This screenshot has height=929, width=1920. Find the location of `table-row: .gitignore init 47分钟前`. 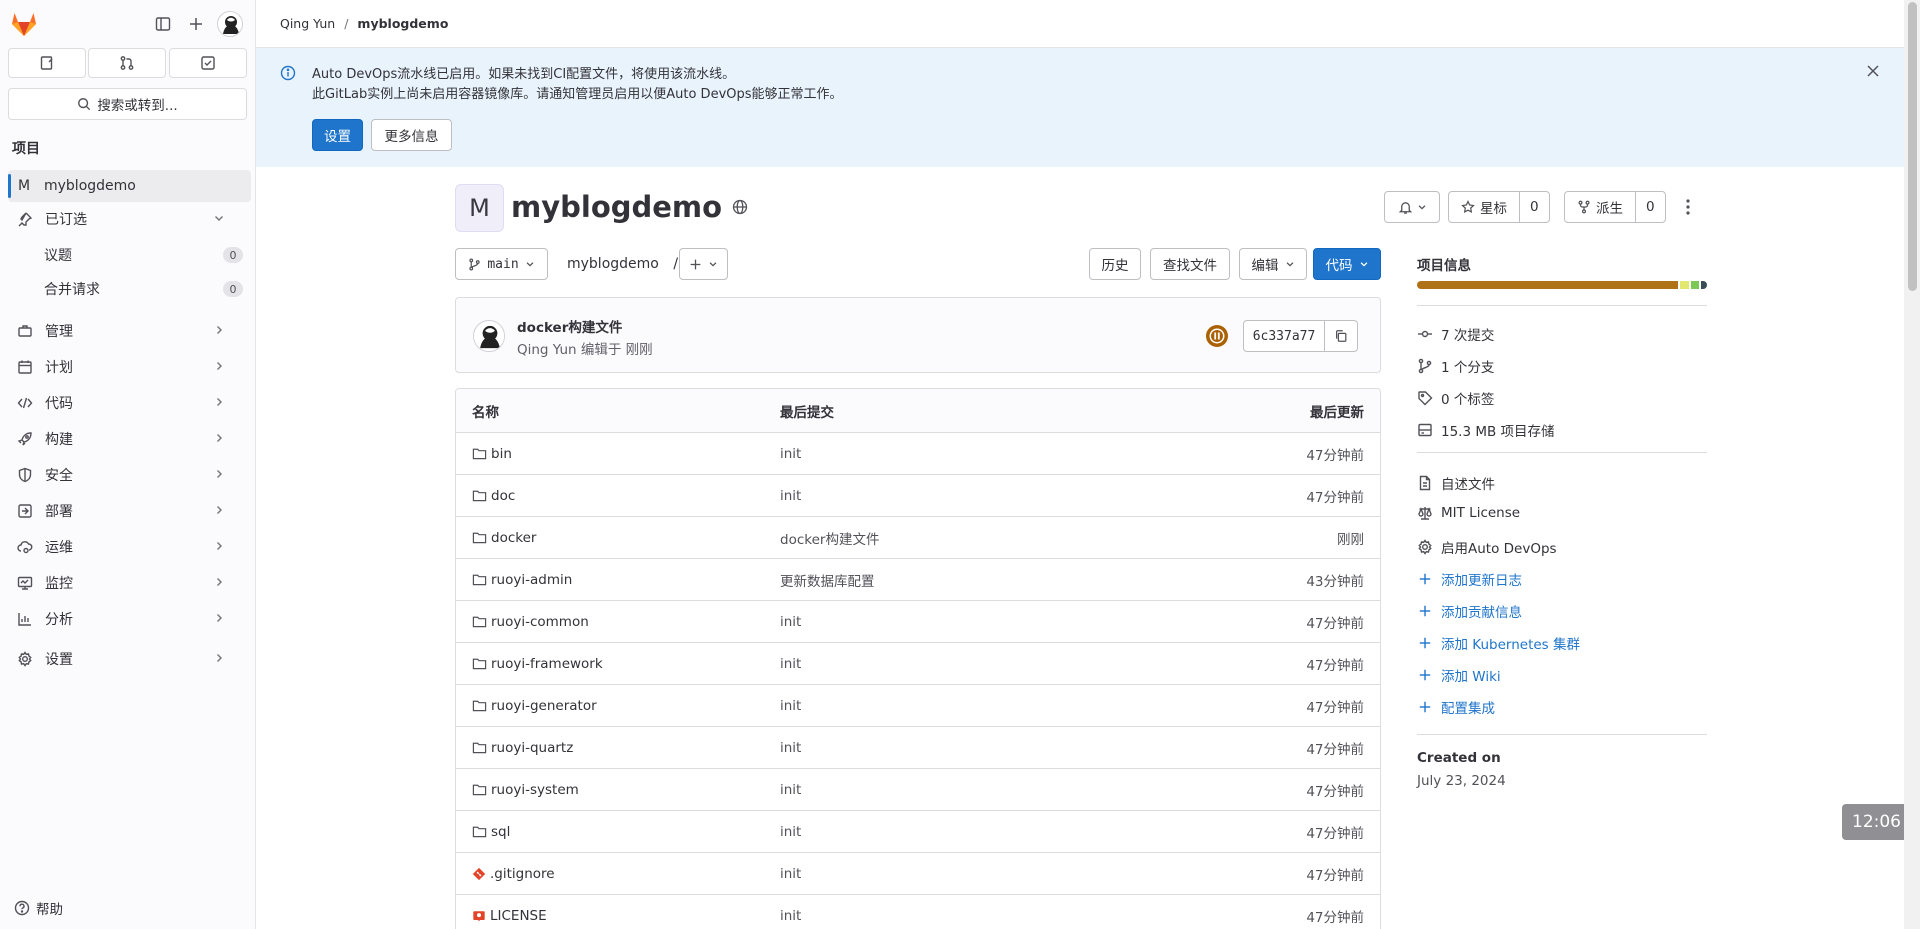

table-row: .gitignore init 47分钟前 is located at coordinates (918, 874).